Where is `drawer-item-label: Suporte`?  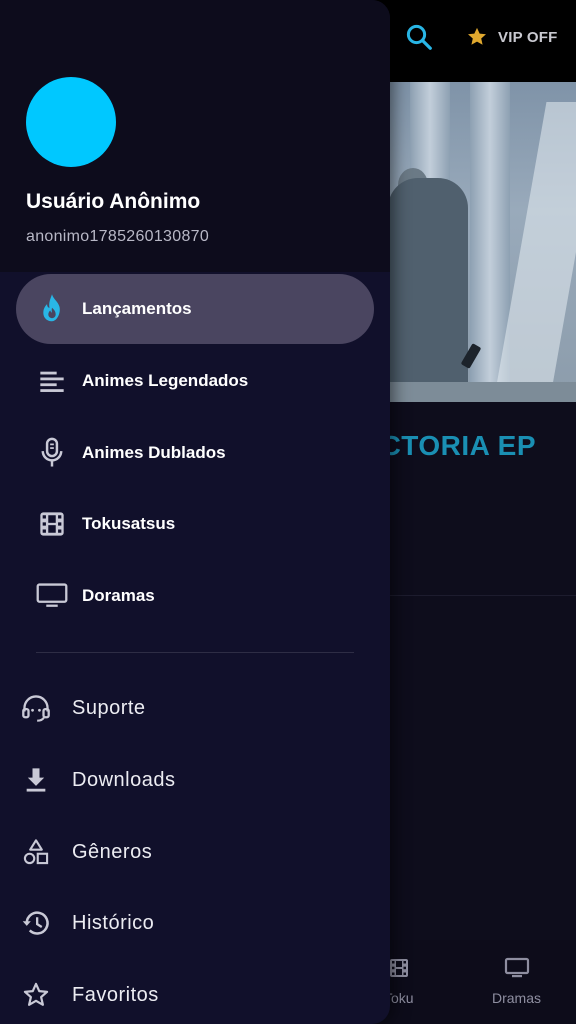
drawer-item-label: Suporte is located at coordinates (109, 707).